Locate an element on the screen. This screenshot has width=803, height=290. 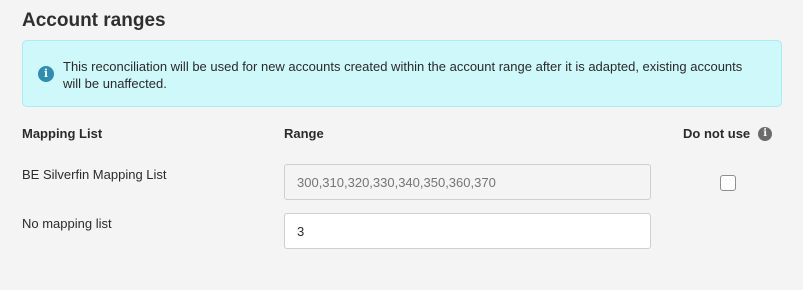
row-label-no-mapping-list: No mapping list is located at coordinates (67, 223).